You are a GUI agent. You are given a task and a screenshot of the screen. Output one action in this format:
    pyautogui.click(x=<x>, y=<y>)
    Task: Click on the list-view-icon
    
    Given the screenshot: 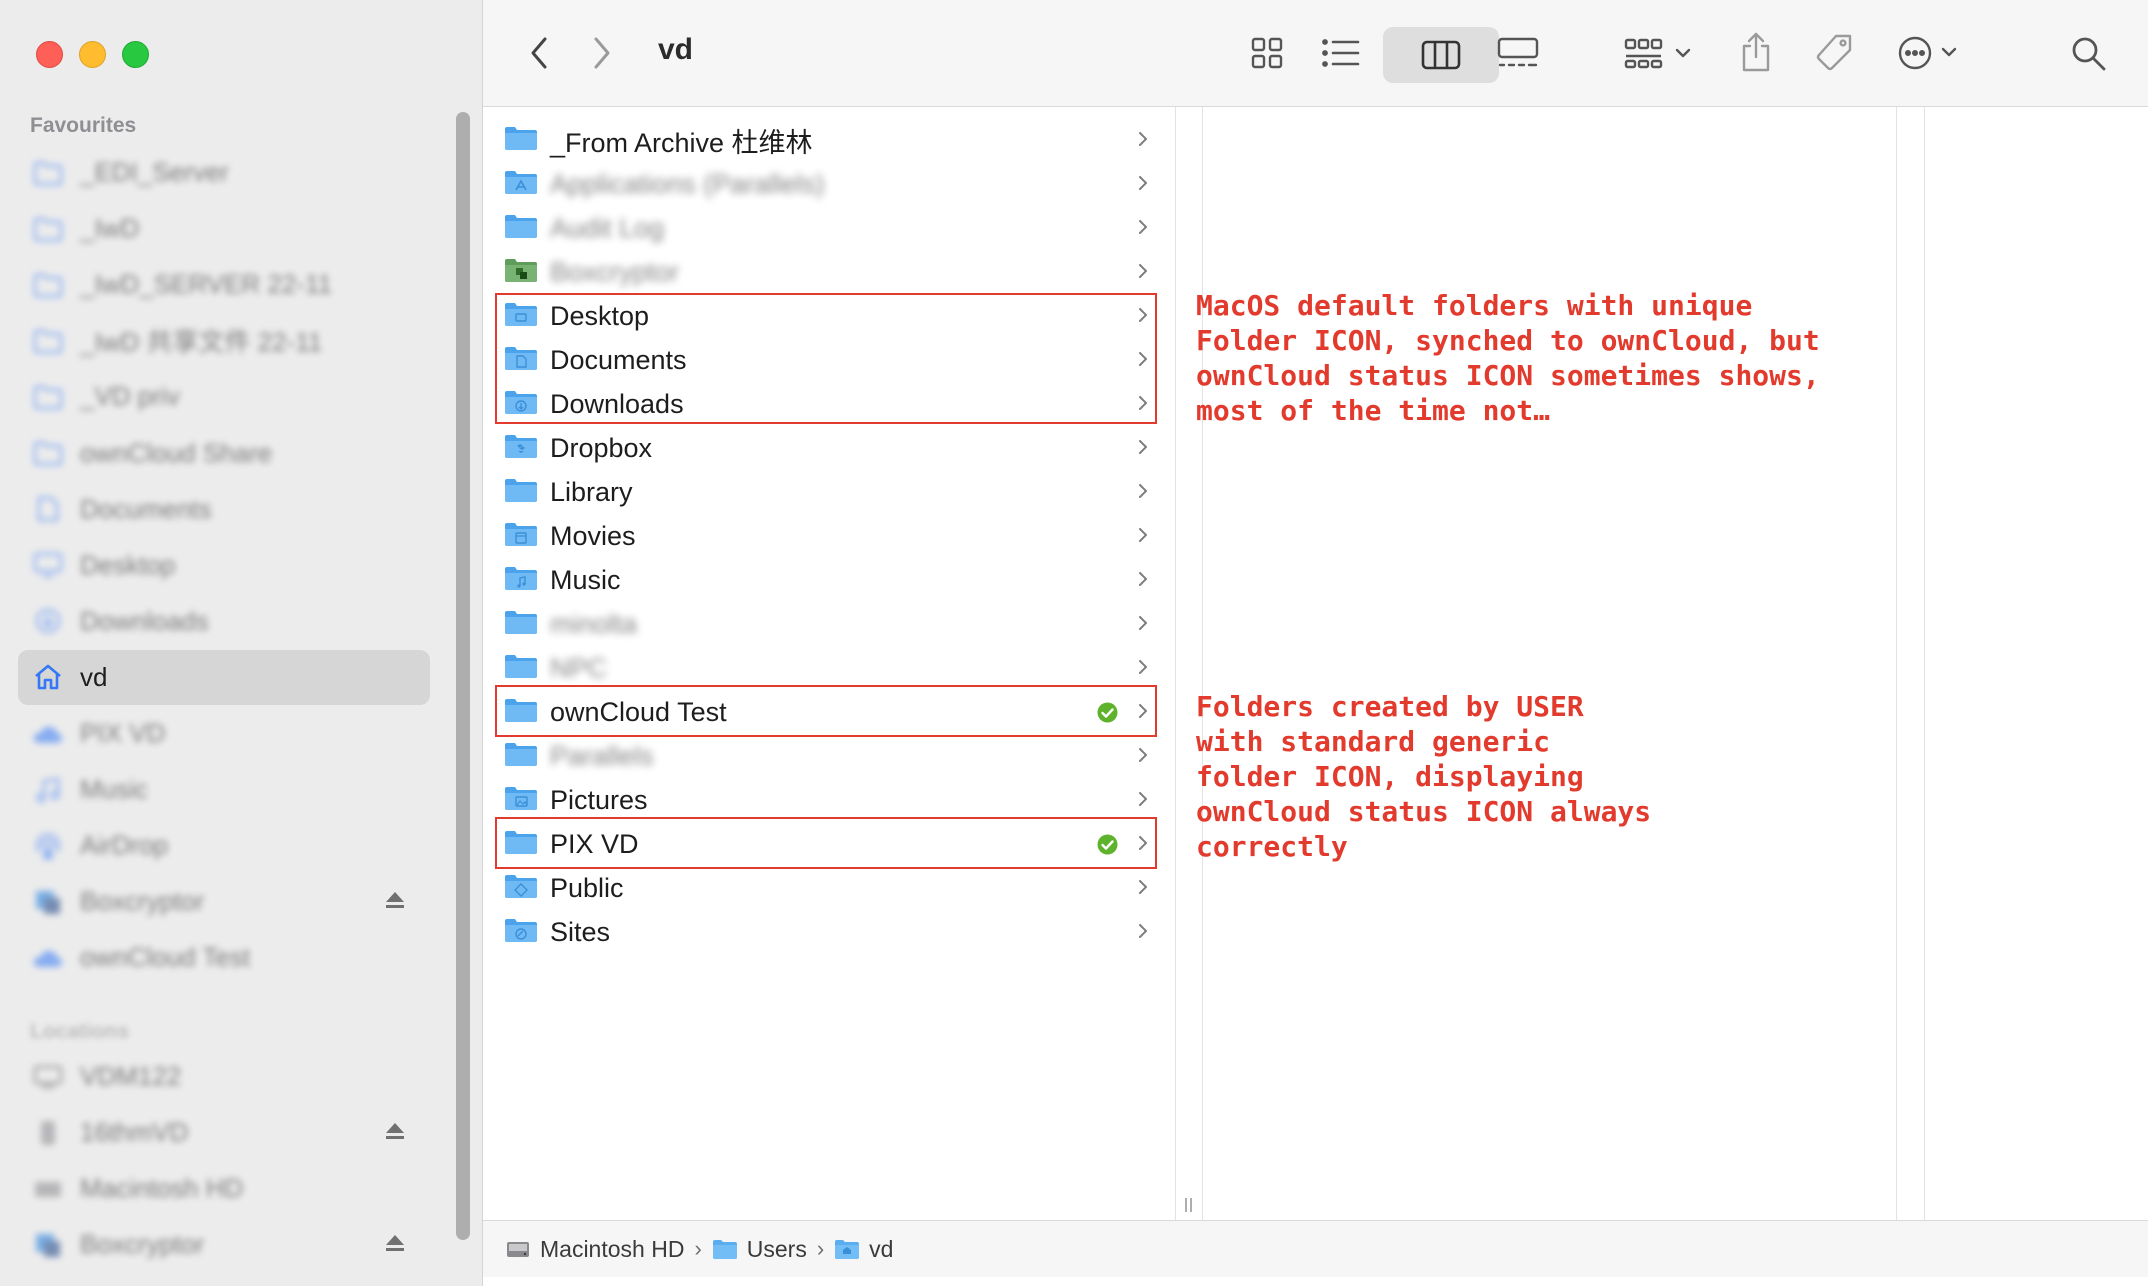 What is the action you would take?
    pyautogui.click(x=1341, y=53)
    